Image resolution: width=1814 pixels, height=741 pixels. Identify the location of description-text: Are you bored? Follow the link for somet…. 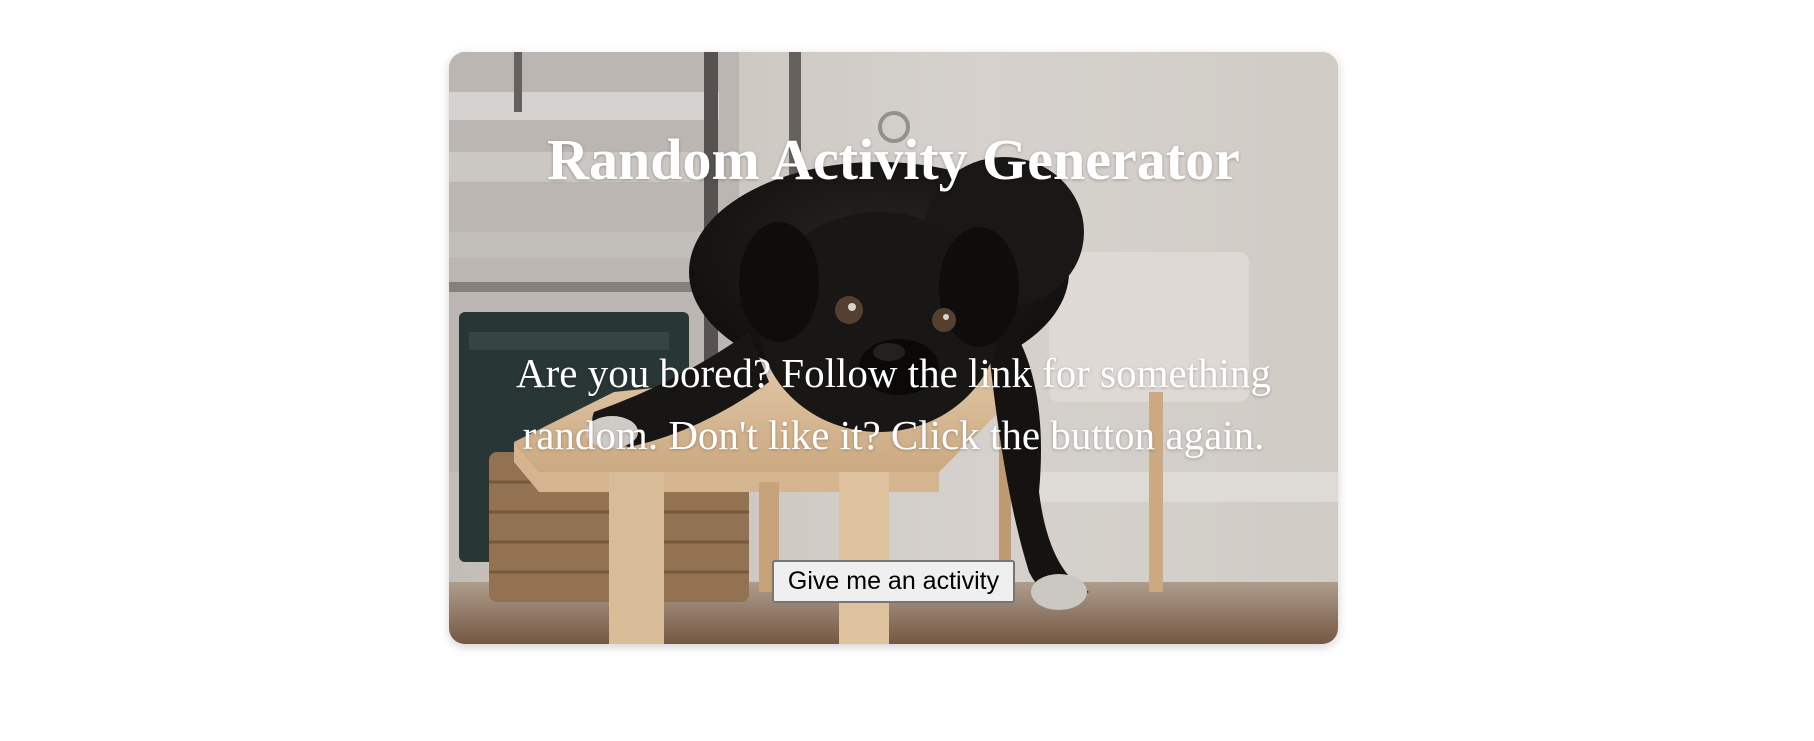
(893, 404).